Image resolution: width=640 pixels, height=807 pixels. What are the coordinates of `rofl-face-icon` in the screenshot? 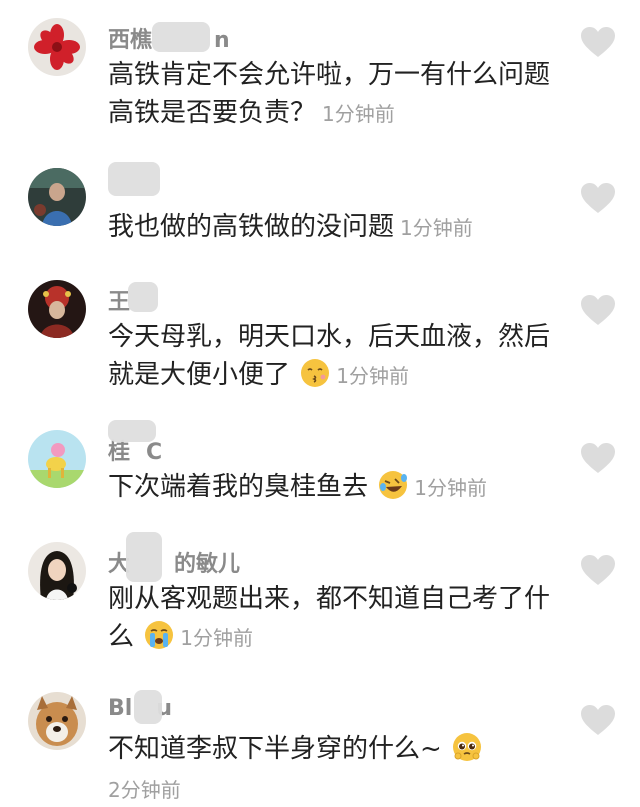 It's located at (393, 485).